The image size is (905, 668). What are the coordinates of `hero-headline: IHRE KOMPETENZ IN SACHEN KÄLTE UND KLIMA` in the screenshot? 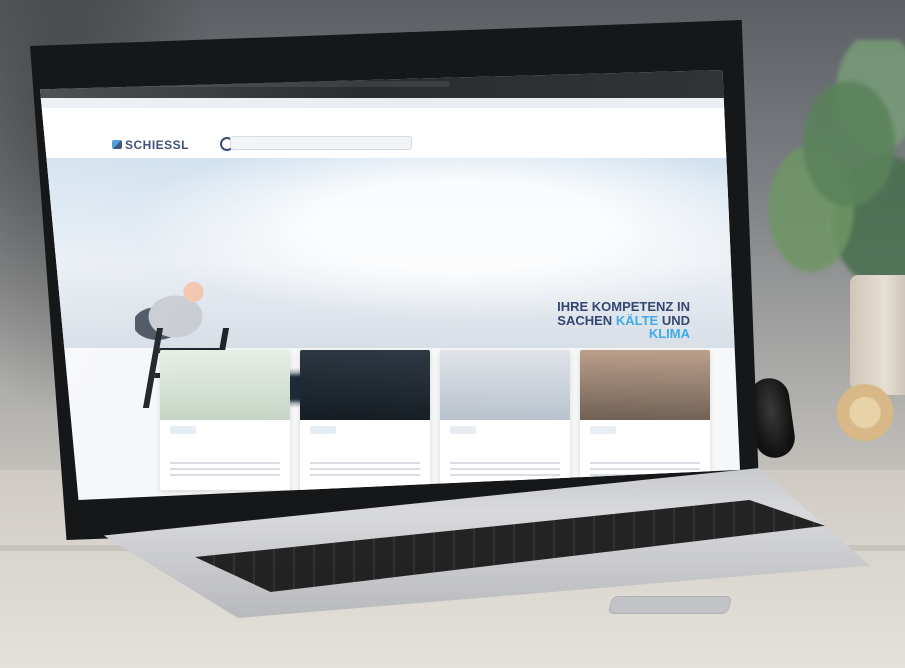 It's located at (590, 320).